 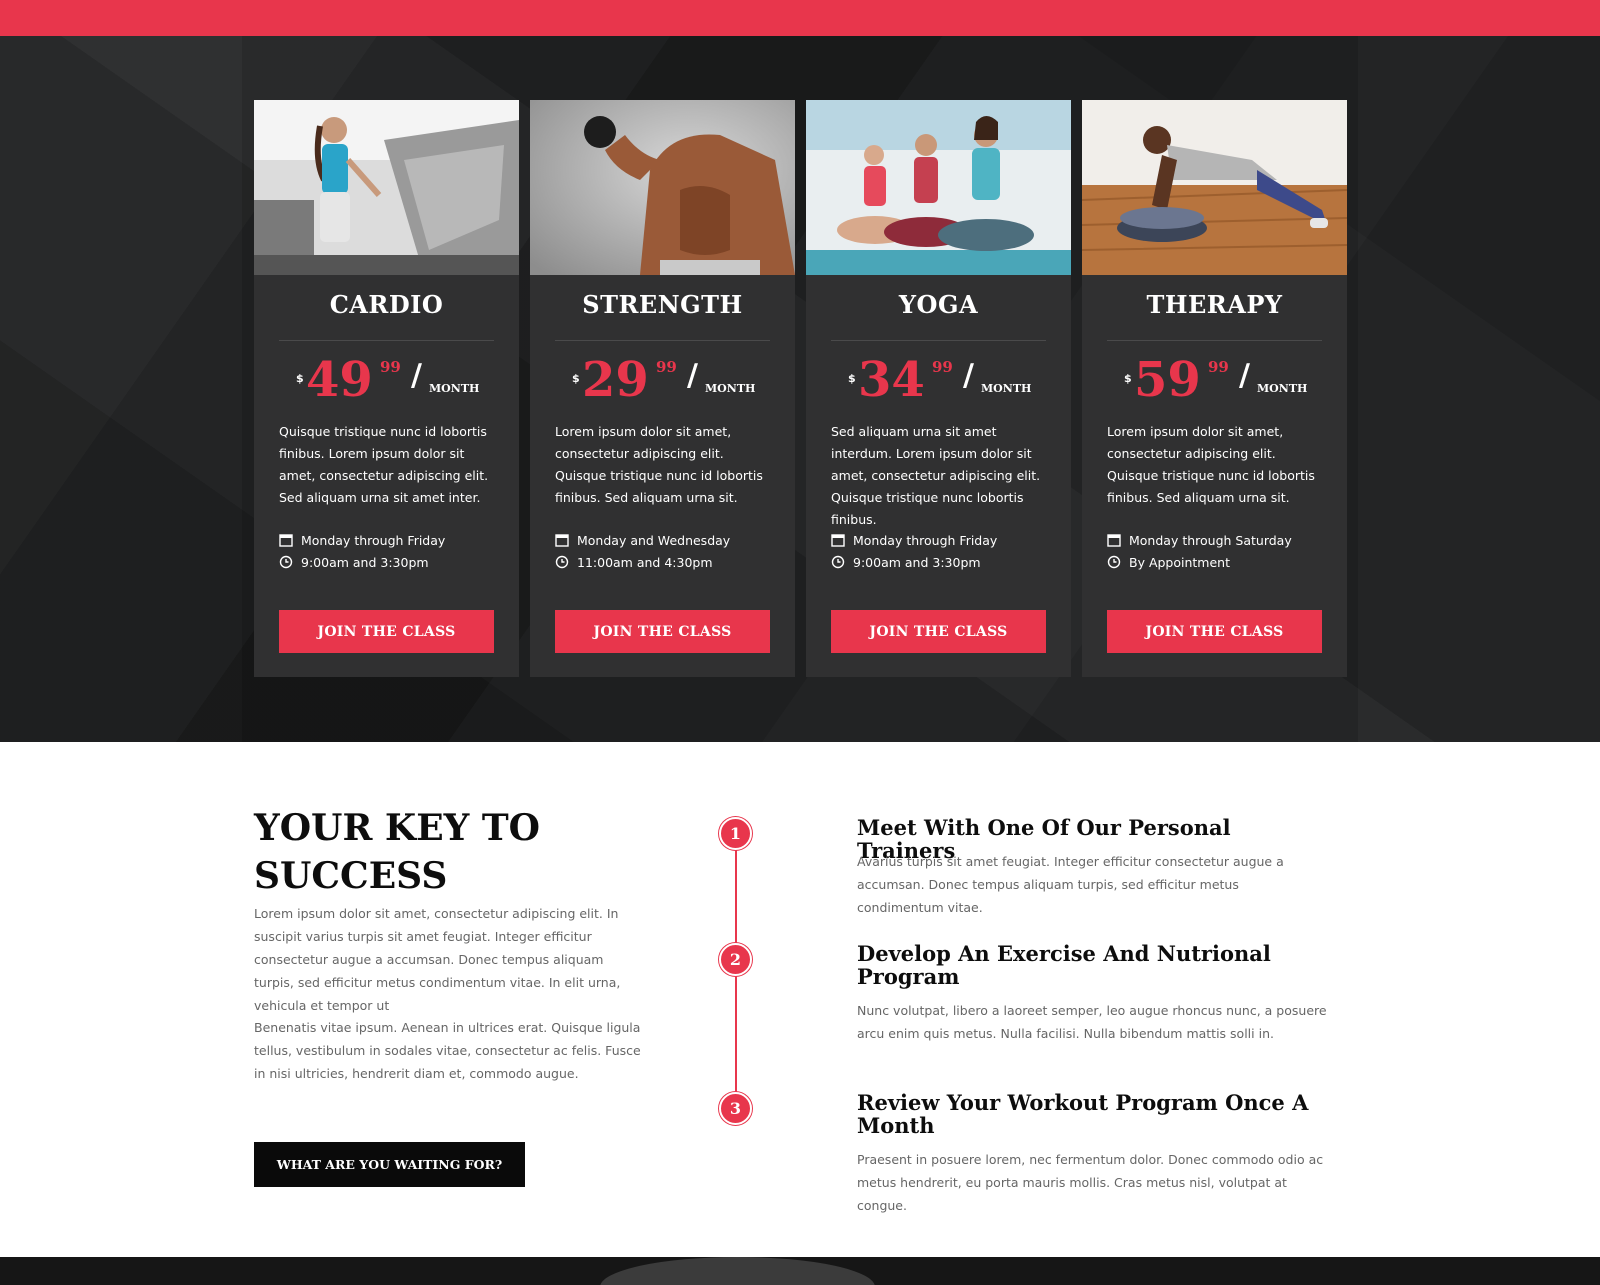 I want to click on schedule-days-text: Monday through Saturday, so click(x=1210, y=540).